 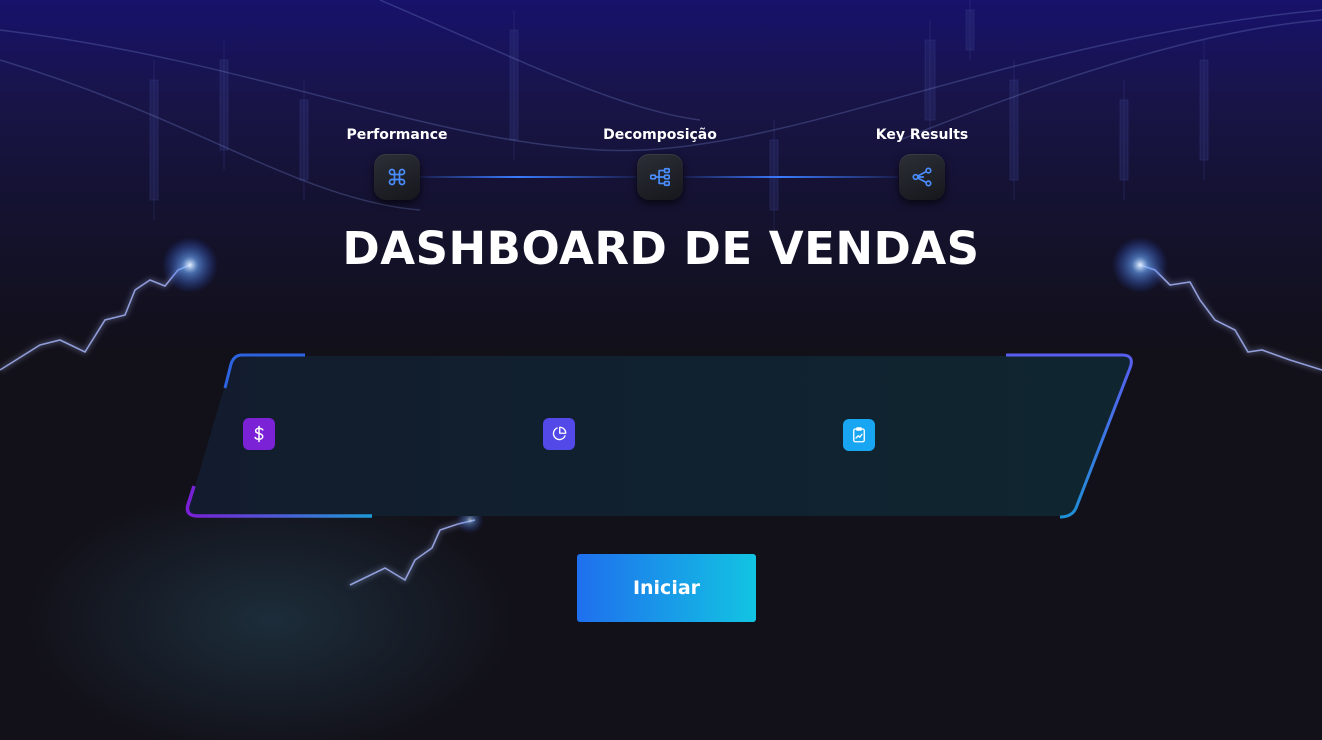 What do you see at coordinates (660, 135) in the screenshot?
I see `step-label: Decomposição` at bounding box center [660, 135].